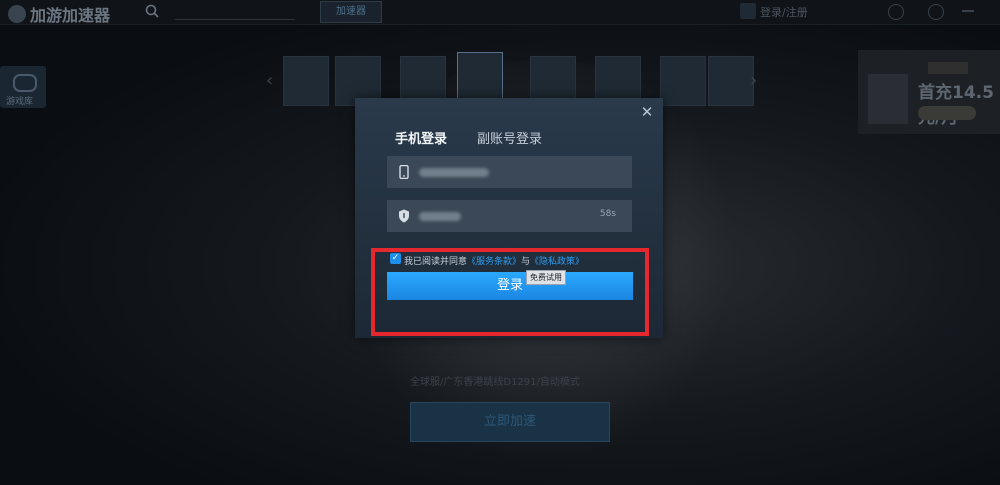  Describe the element at coordinates (753, 80) in the screenshot. I see `carousel-next-icon: ›` at that location.